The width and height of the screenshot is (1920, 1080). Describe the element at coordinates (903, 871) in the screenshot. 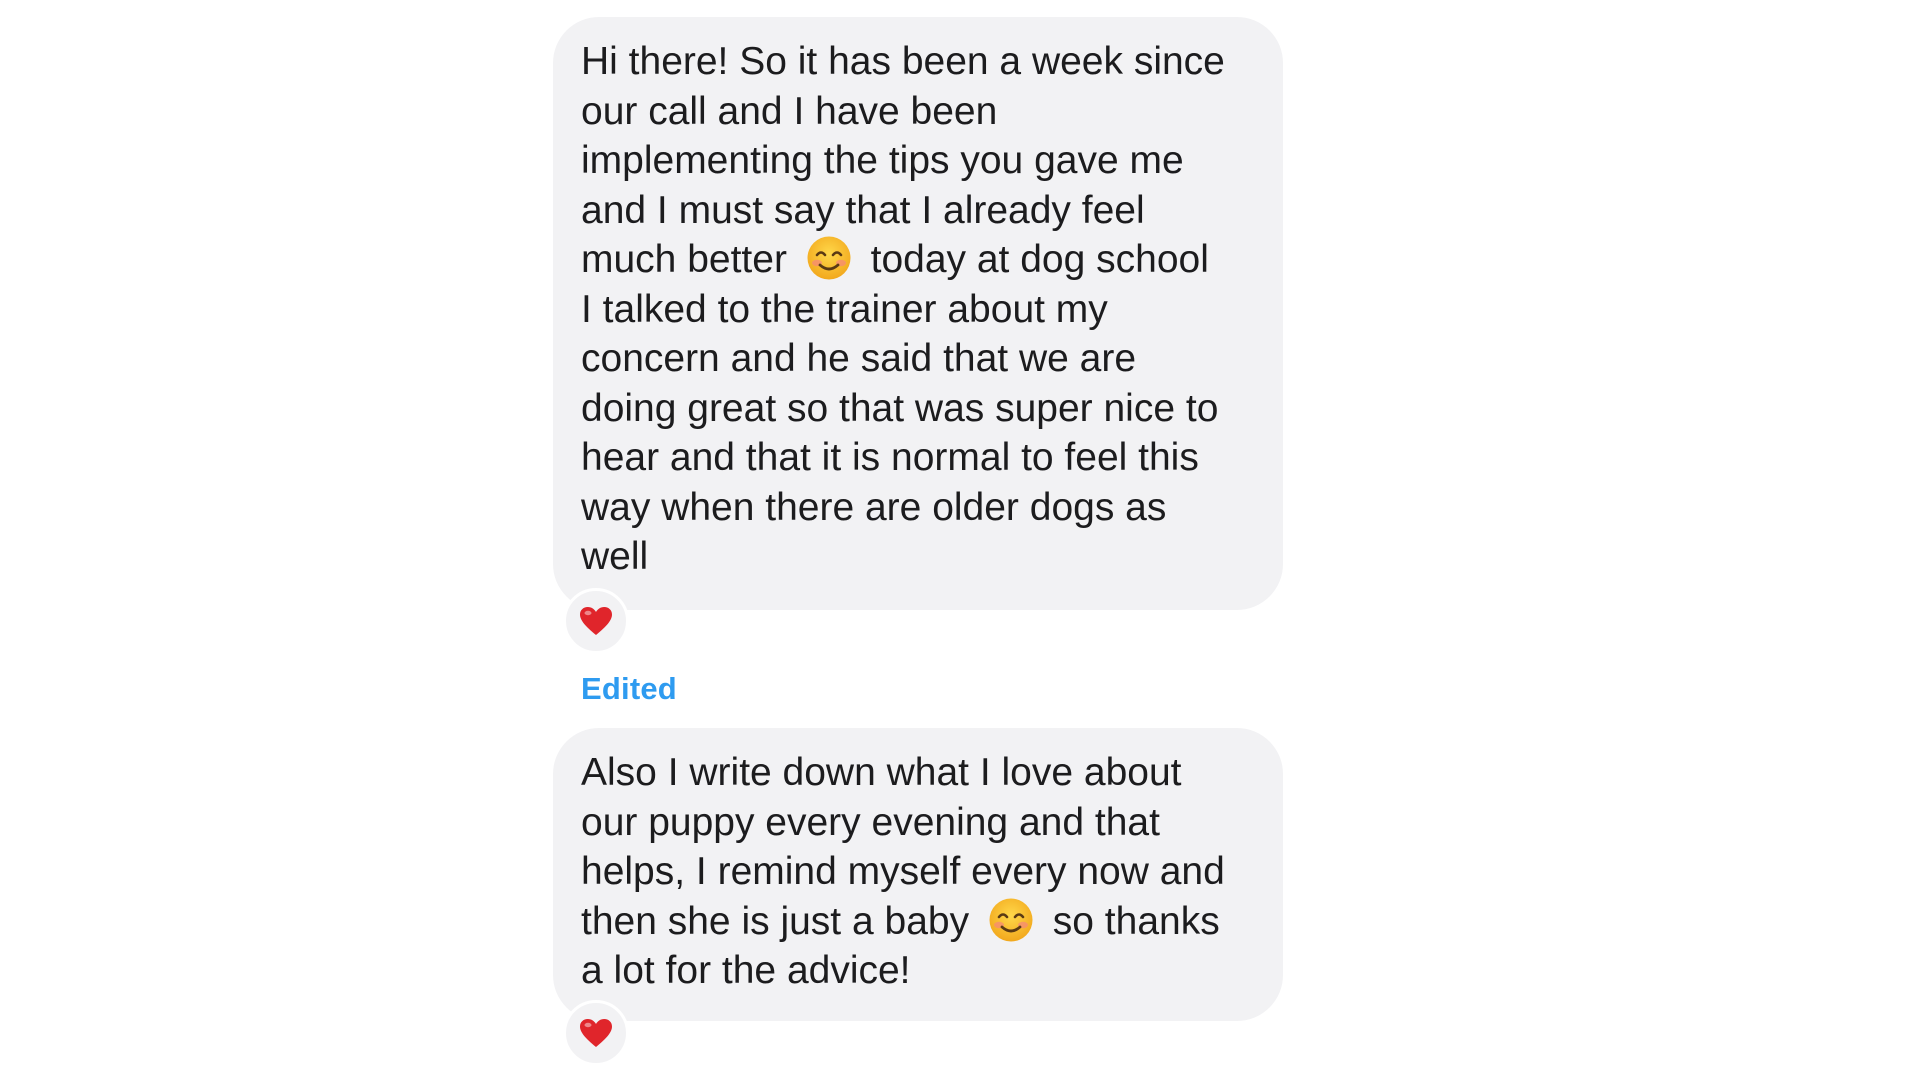

I see `message-line: helps, I remind myself every now and` at that location.